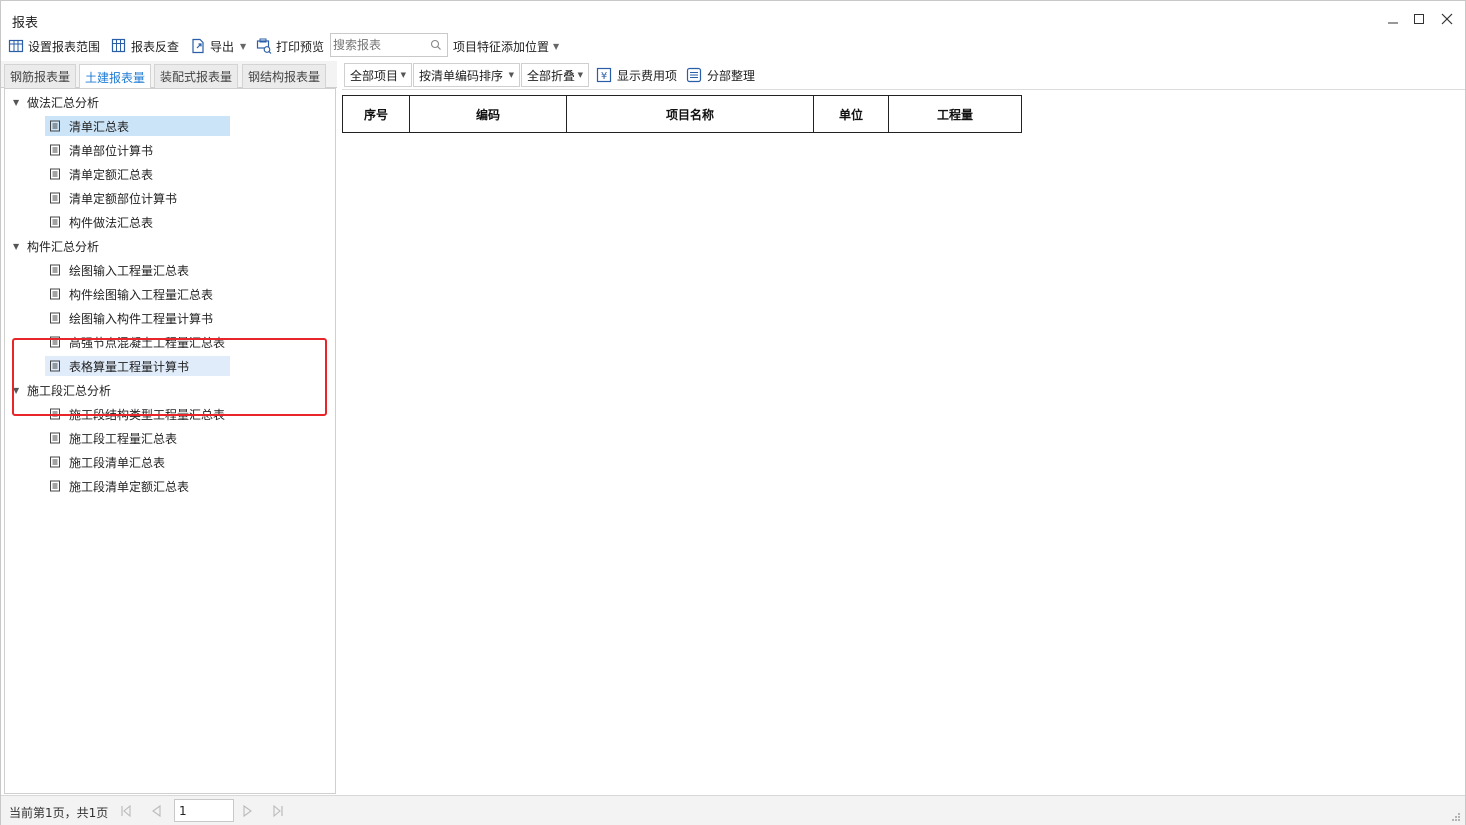 The height and width of the screenshot is (825, 1466). What do you see at coordinates (733, 46) in the screenshot?
I see `main-toolbar: 设置报表范围 报表反查 导出 ▼ 打印预览 项目特征添加位置 ▼` at bounding box center [733, 46].